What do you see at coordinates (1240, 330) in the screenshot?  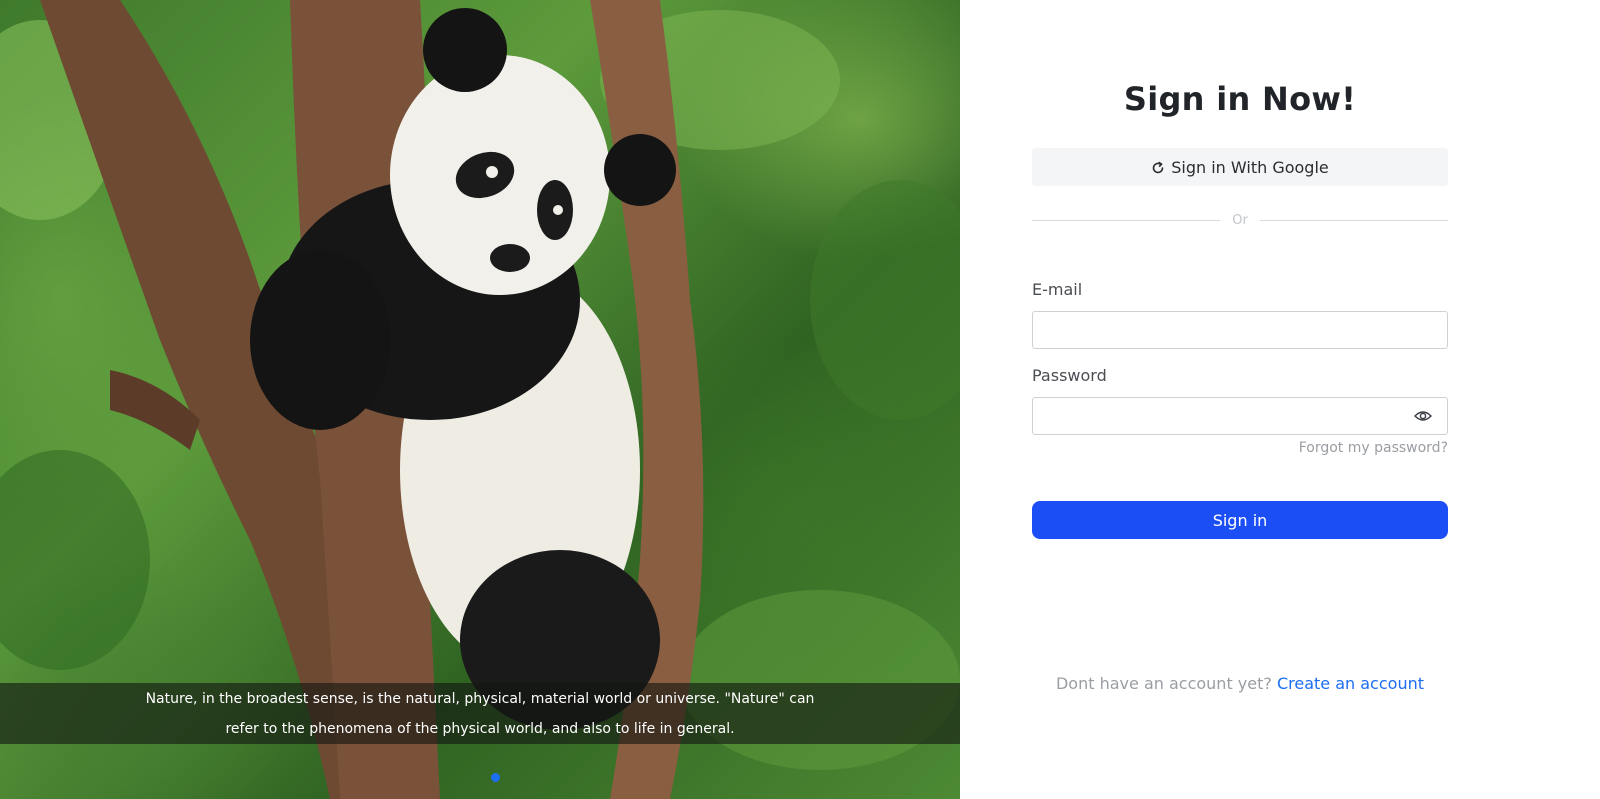 I see `email-field` at bounding box center [1240, 330].